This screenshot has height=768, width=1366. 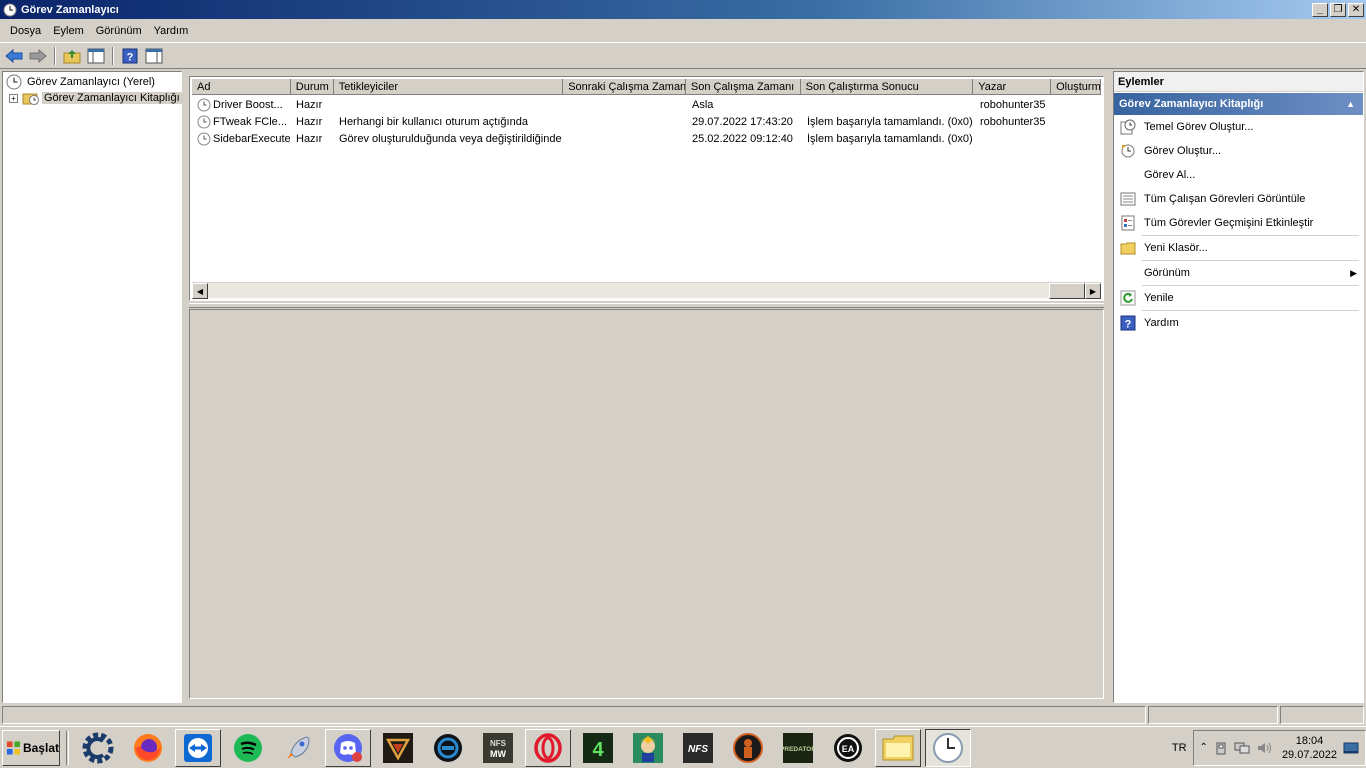 I want to click on action-pane-icon, so click(x=154, y=56).